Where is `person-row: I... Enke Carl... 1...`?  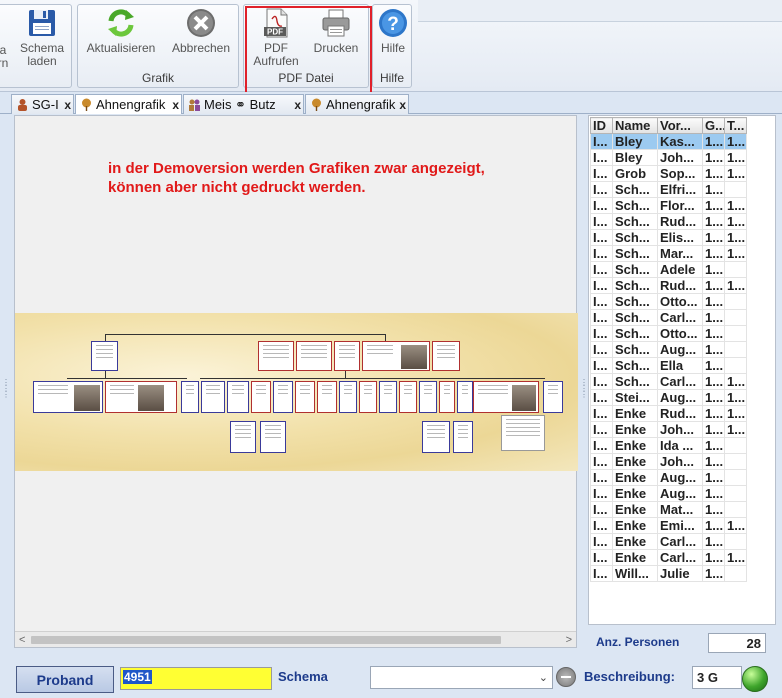 person-row: I... Enke Carl... 1... is located at coordinates (668, 541).